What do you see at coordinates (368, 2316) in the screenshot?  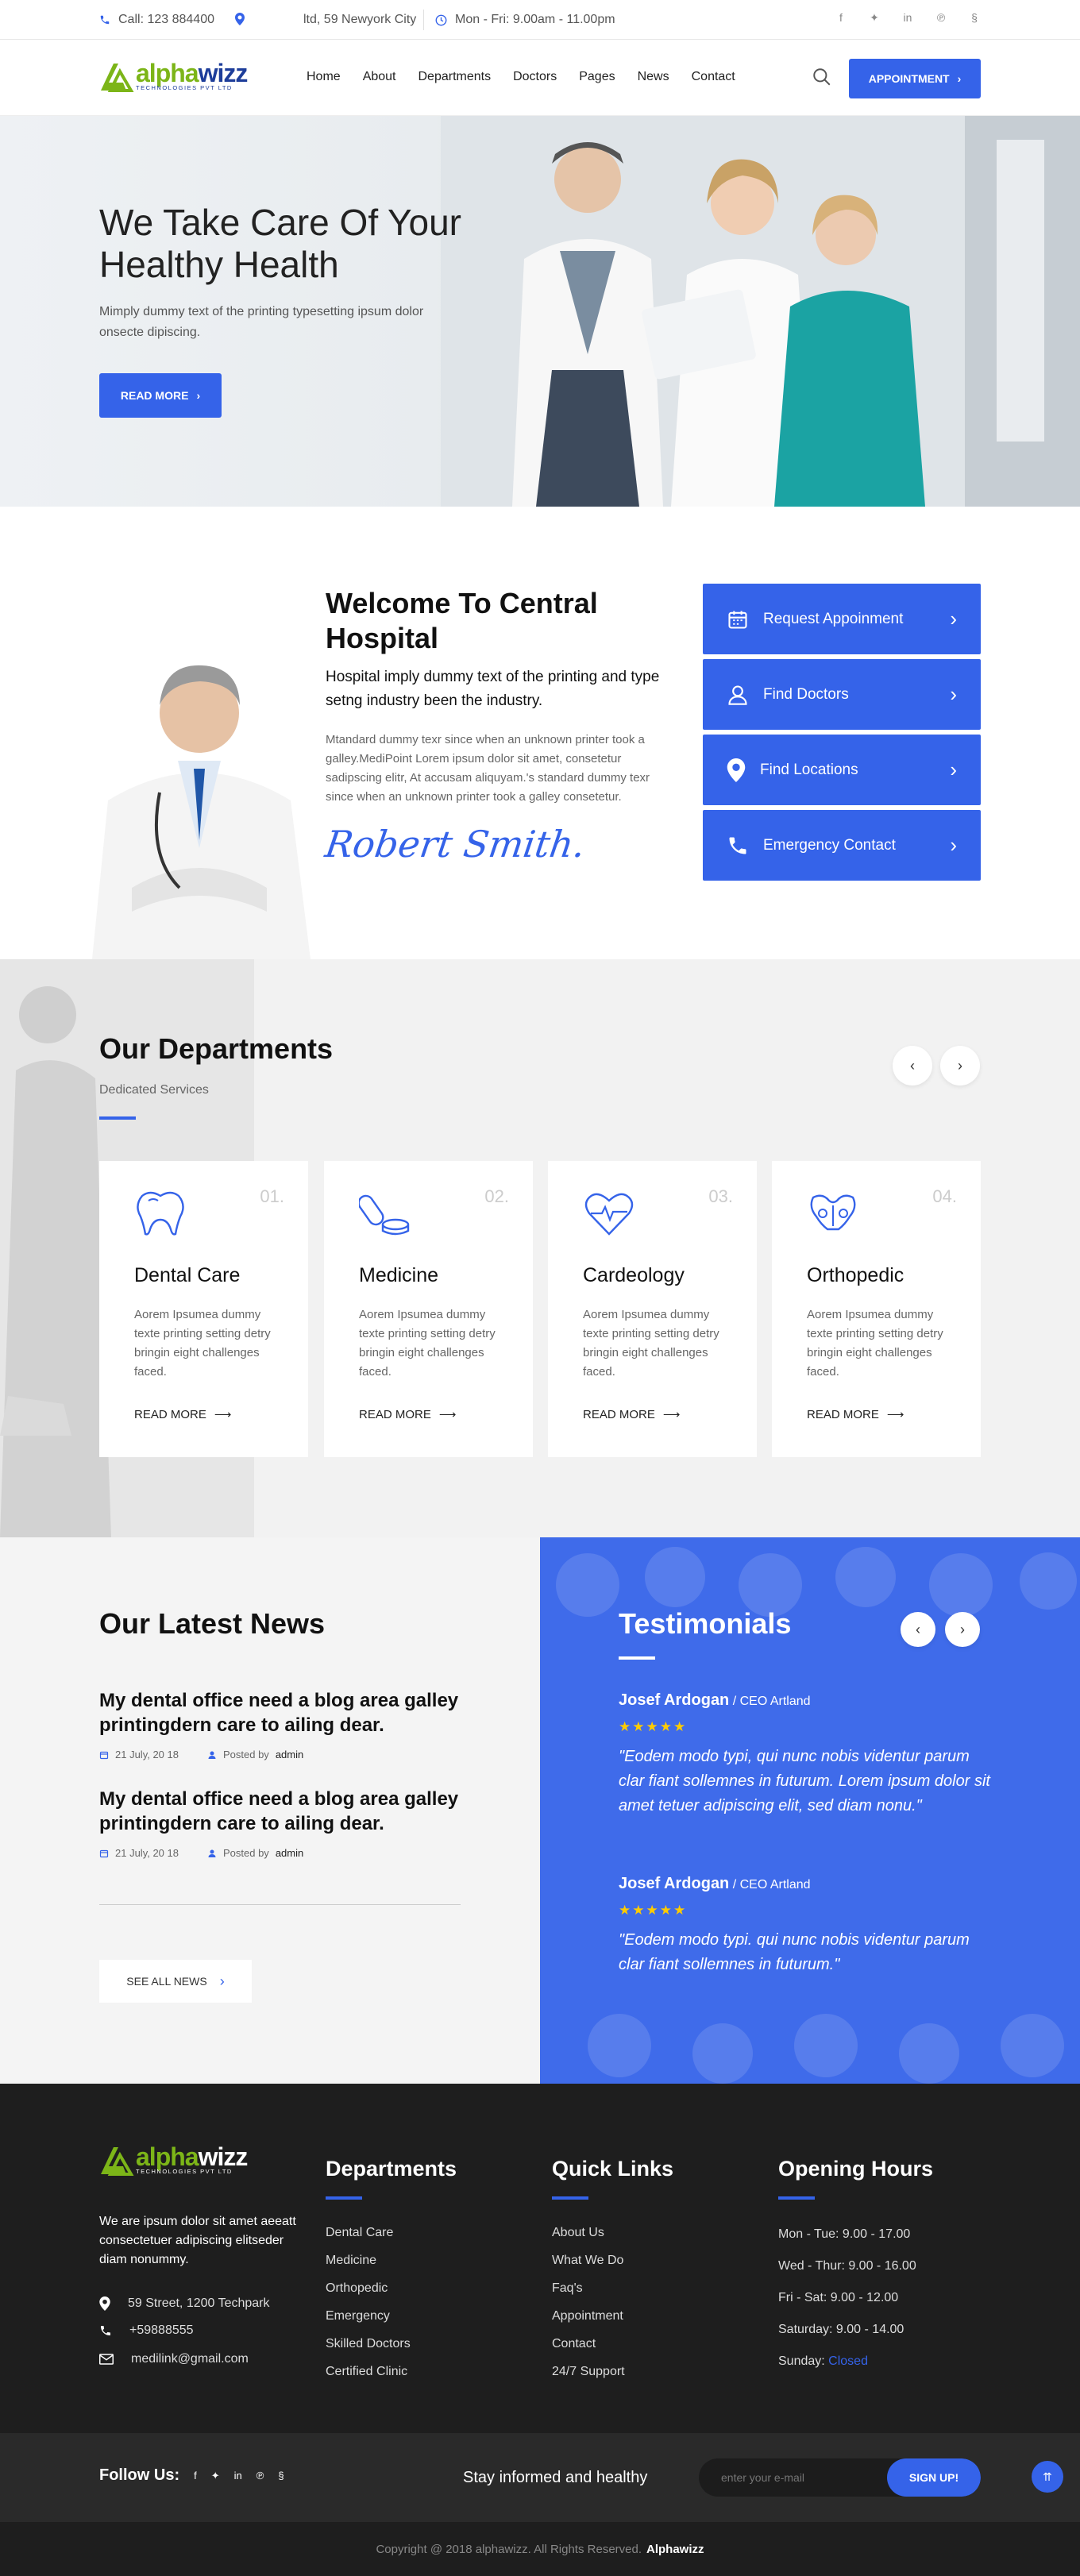 I see `footer-link: Emergency` at bounding box center [368, 2316].